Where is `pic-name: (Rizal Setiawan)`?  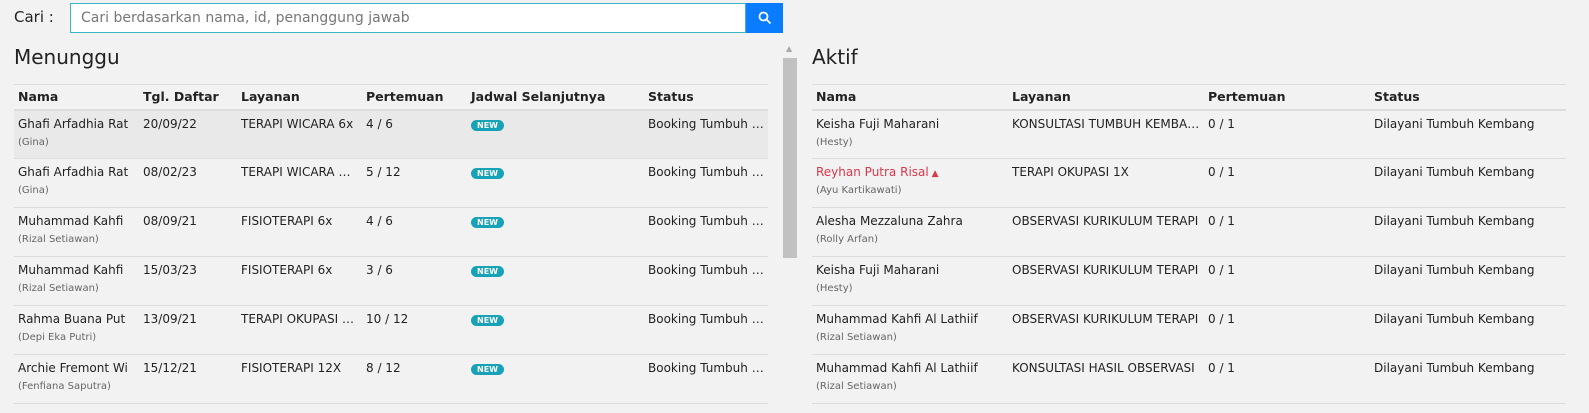
pic-name: (Rizal Setiawan) is located at coordinates (58, 239).